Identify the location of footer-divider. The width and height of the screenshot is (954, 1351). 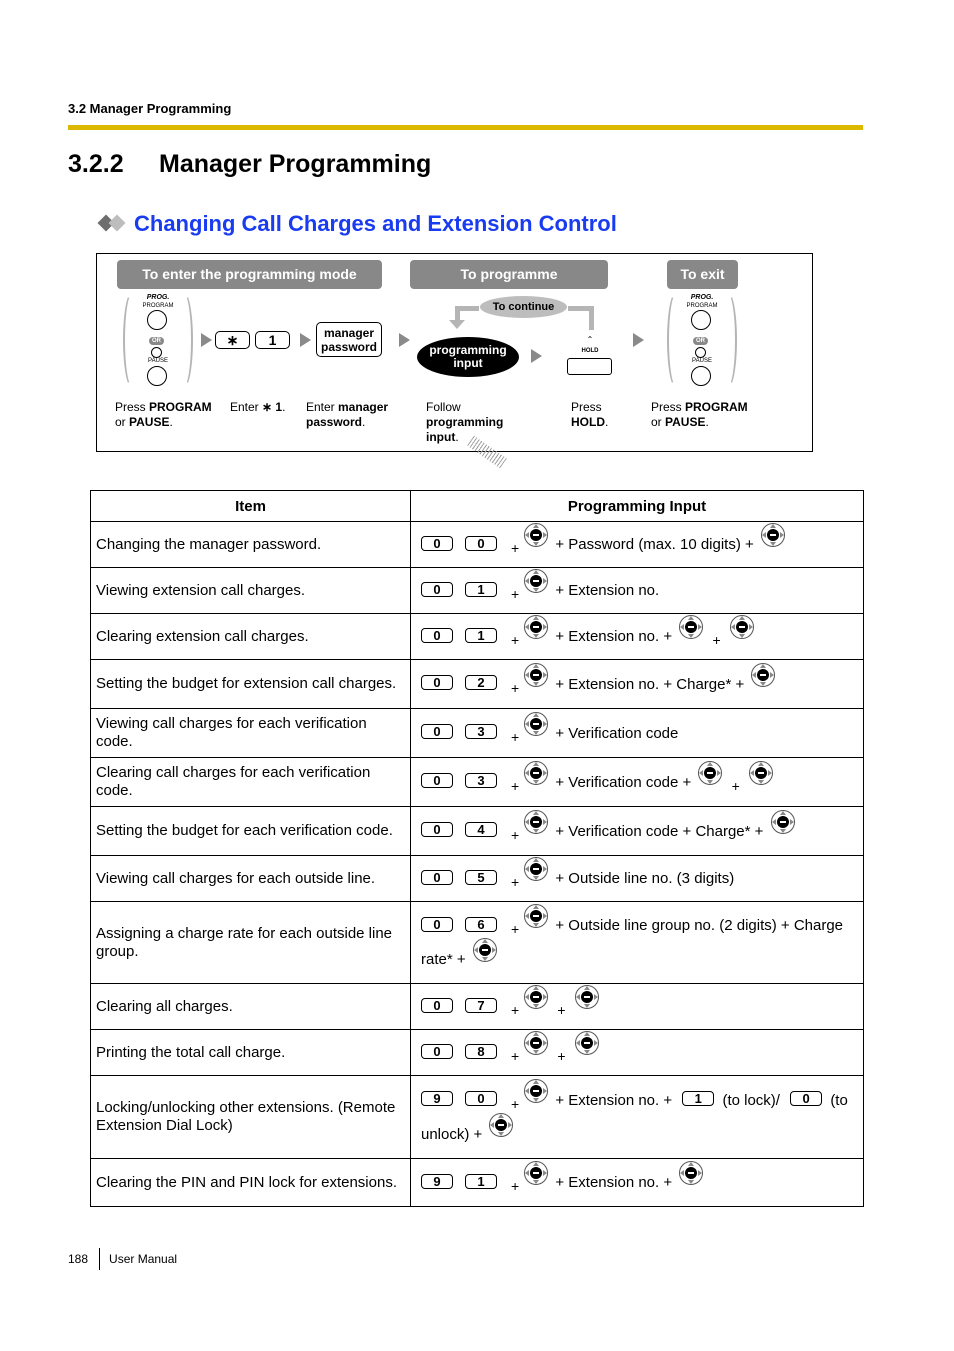
(100, 1259).